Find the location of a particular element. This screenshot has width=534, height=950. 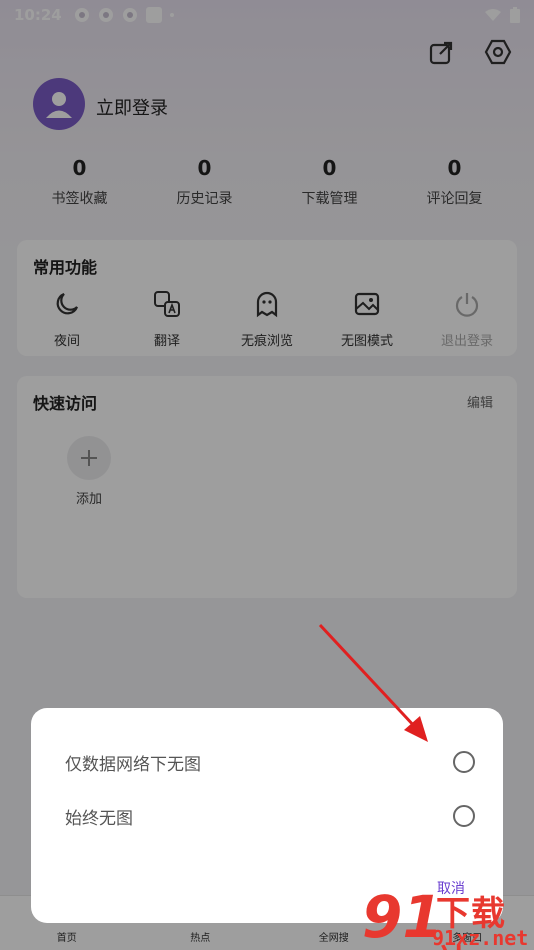

option-mobile-data-only: 仅数据网络下无图 is located at coordinates (270, 762).